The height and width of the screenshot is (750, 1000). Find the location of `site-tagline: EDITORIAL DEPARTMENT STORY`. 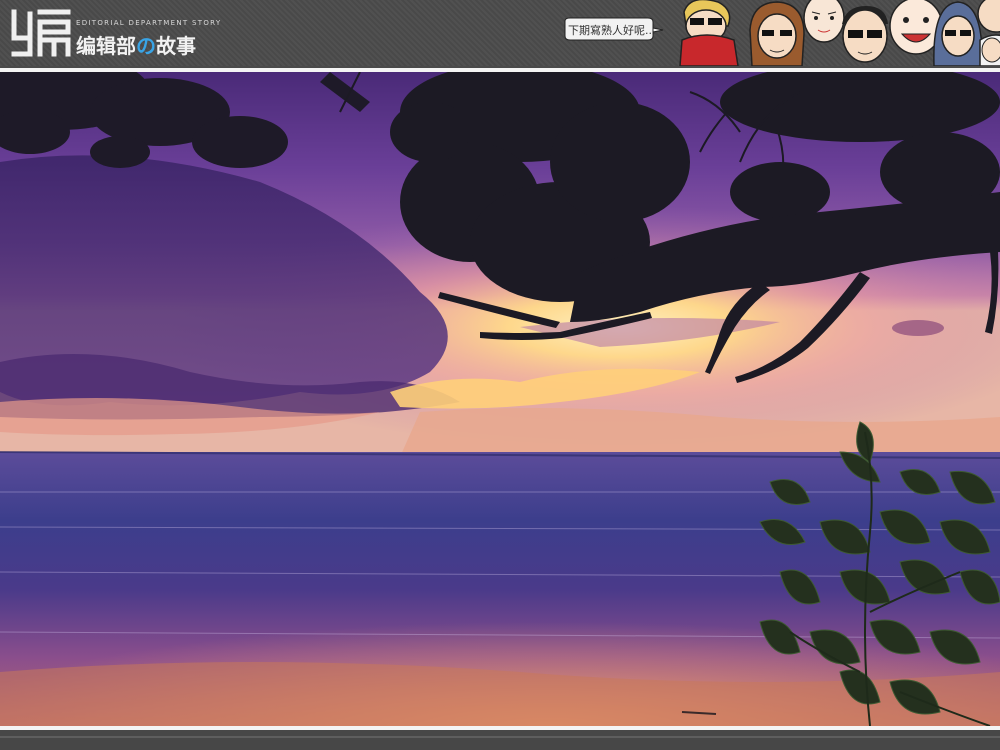

site-tagline: EDITORIAL DEPARTMENT STORY is located at coordinates (149, 23).